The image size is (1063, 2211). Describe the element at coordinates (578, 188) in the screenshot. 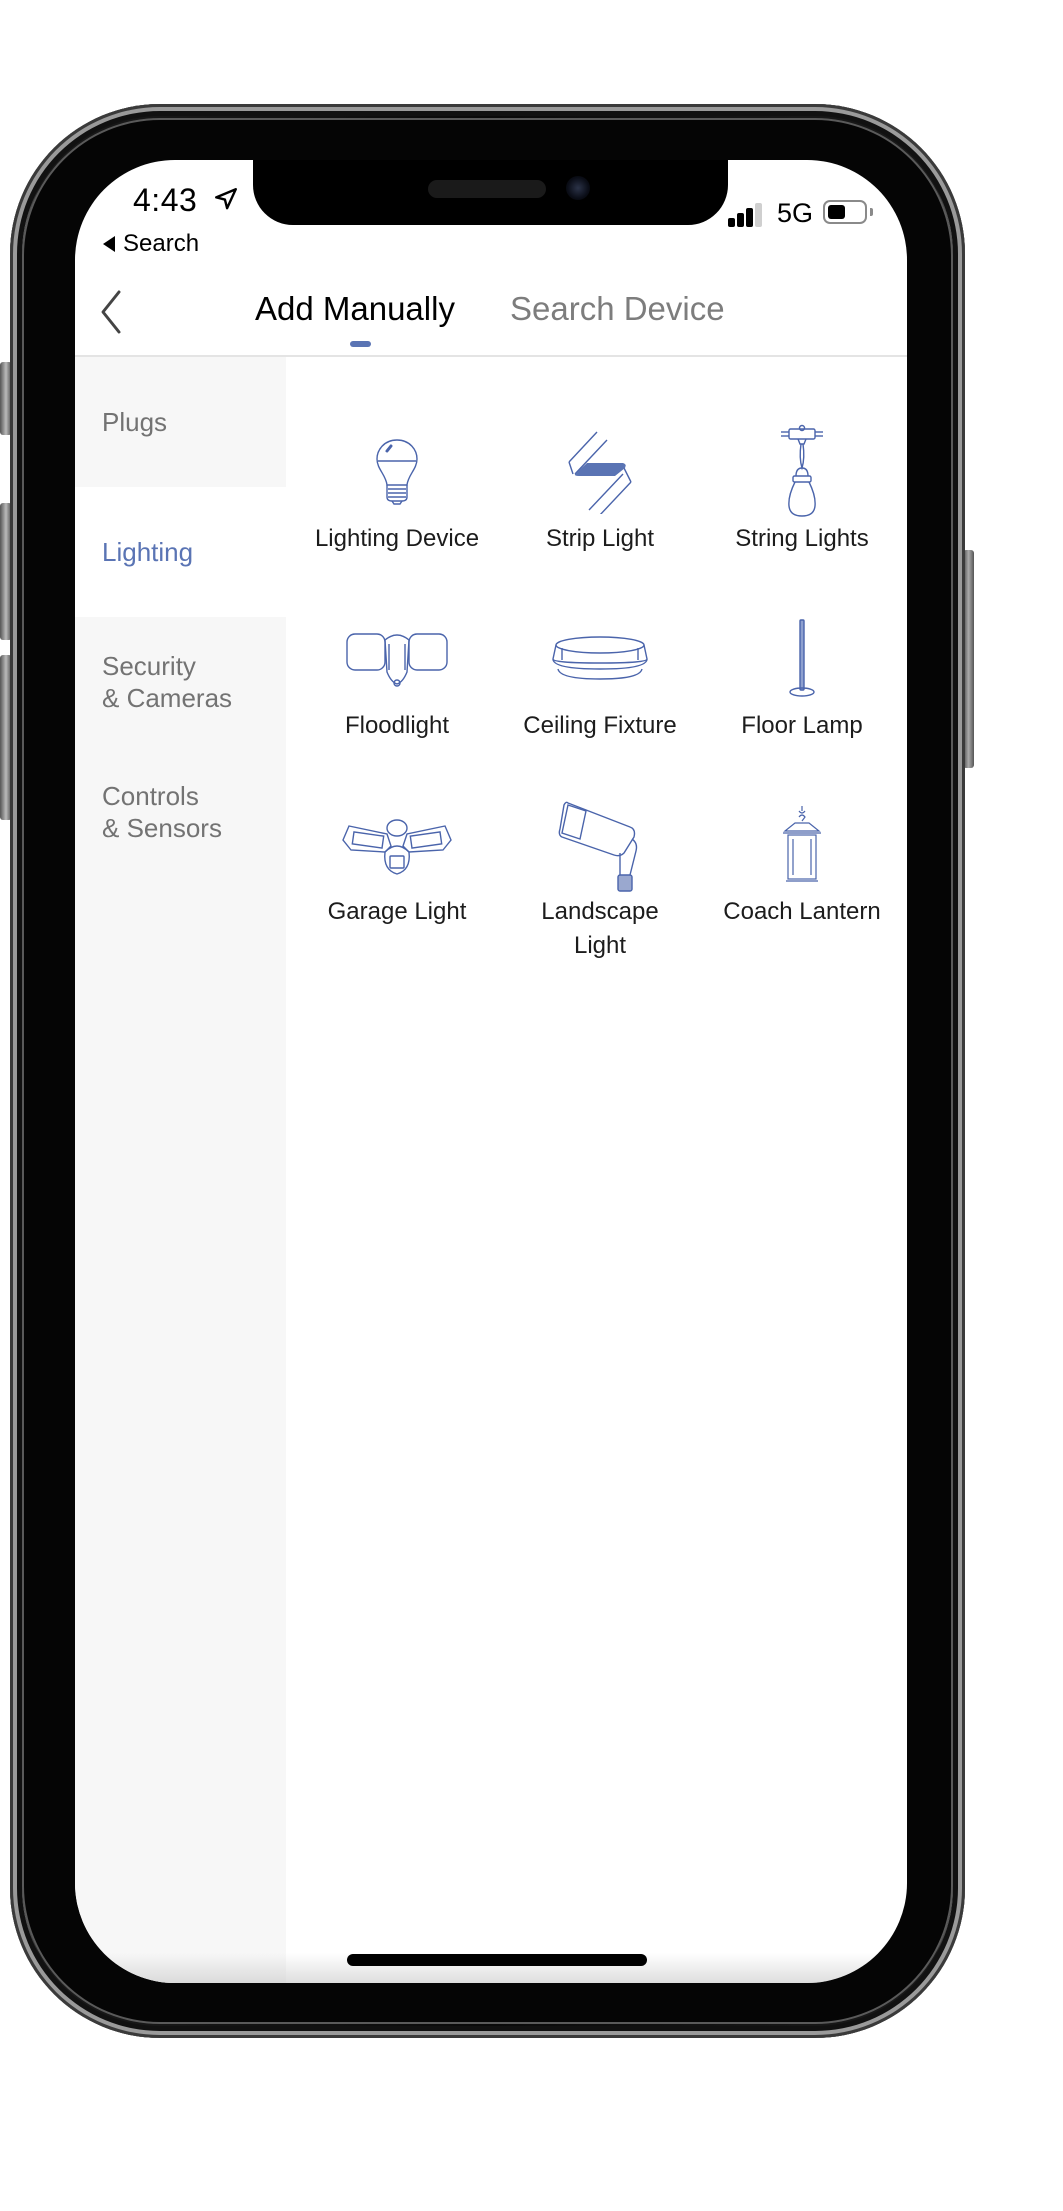

I see `front-camera` at that location.